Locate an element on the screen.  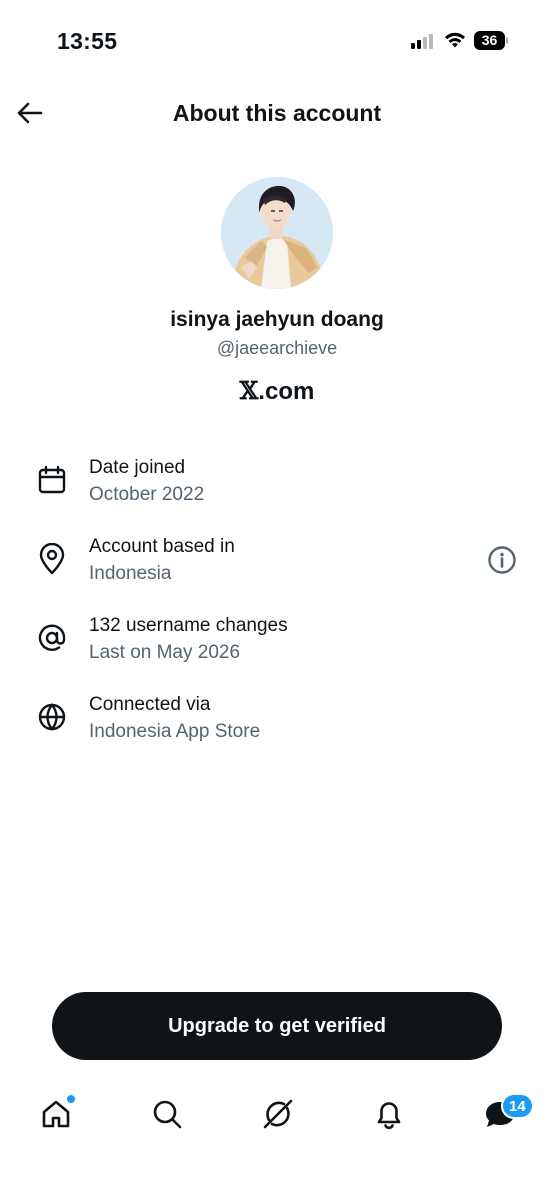
location-pin-icon is located at coordinates (52, 559).